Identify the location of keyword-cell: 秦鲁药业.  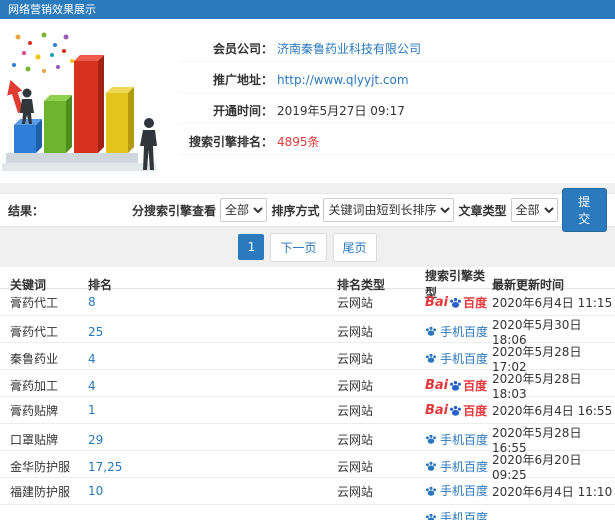
(34, 359).